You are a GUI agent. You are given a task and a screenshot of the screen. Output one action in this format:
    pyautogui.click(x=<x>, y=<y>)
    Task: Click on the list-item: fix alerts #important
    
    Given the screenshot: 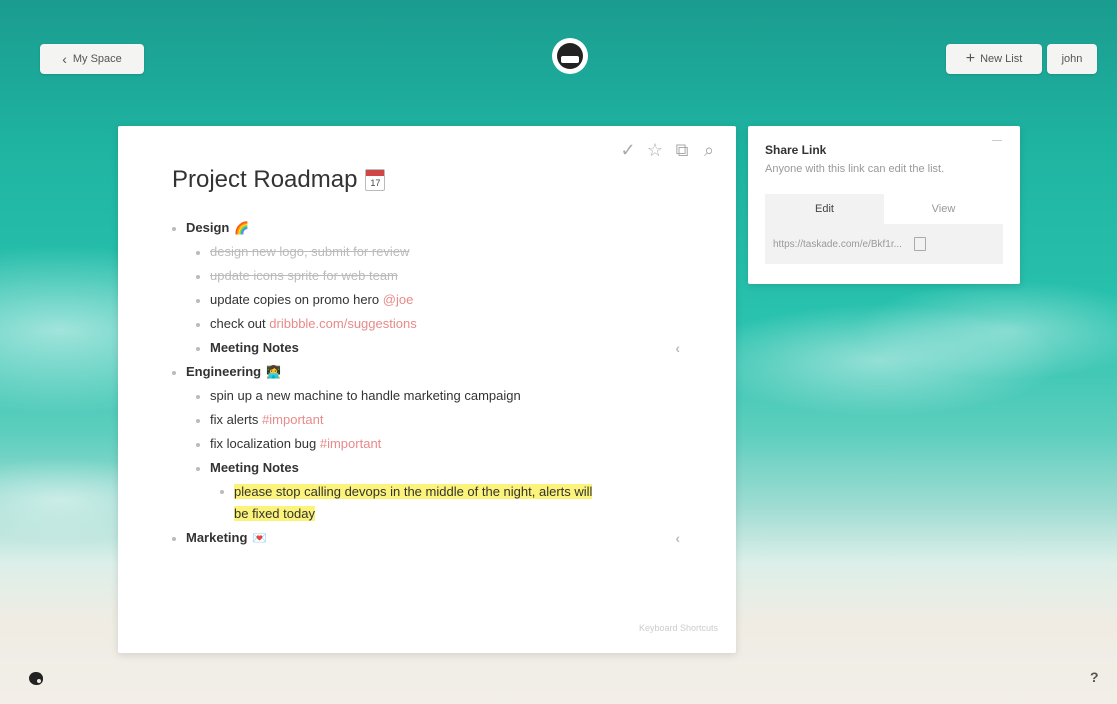 What is the action you would take?
    pyautogui.click(x=440, y=420)
    